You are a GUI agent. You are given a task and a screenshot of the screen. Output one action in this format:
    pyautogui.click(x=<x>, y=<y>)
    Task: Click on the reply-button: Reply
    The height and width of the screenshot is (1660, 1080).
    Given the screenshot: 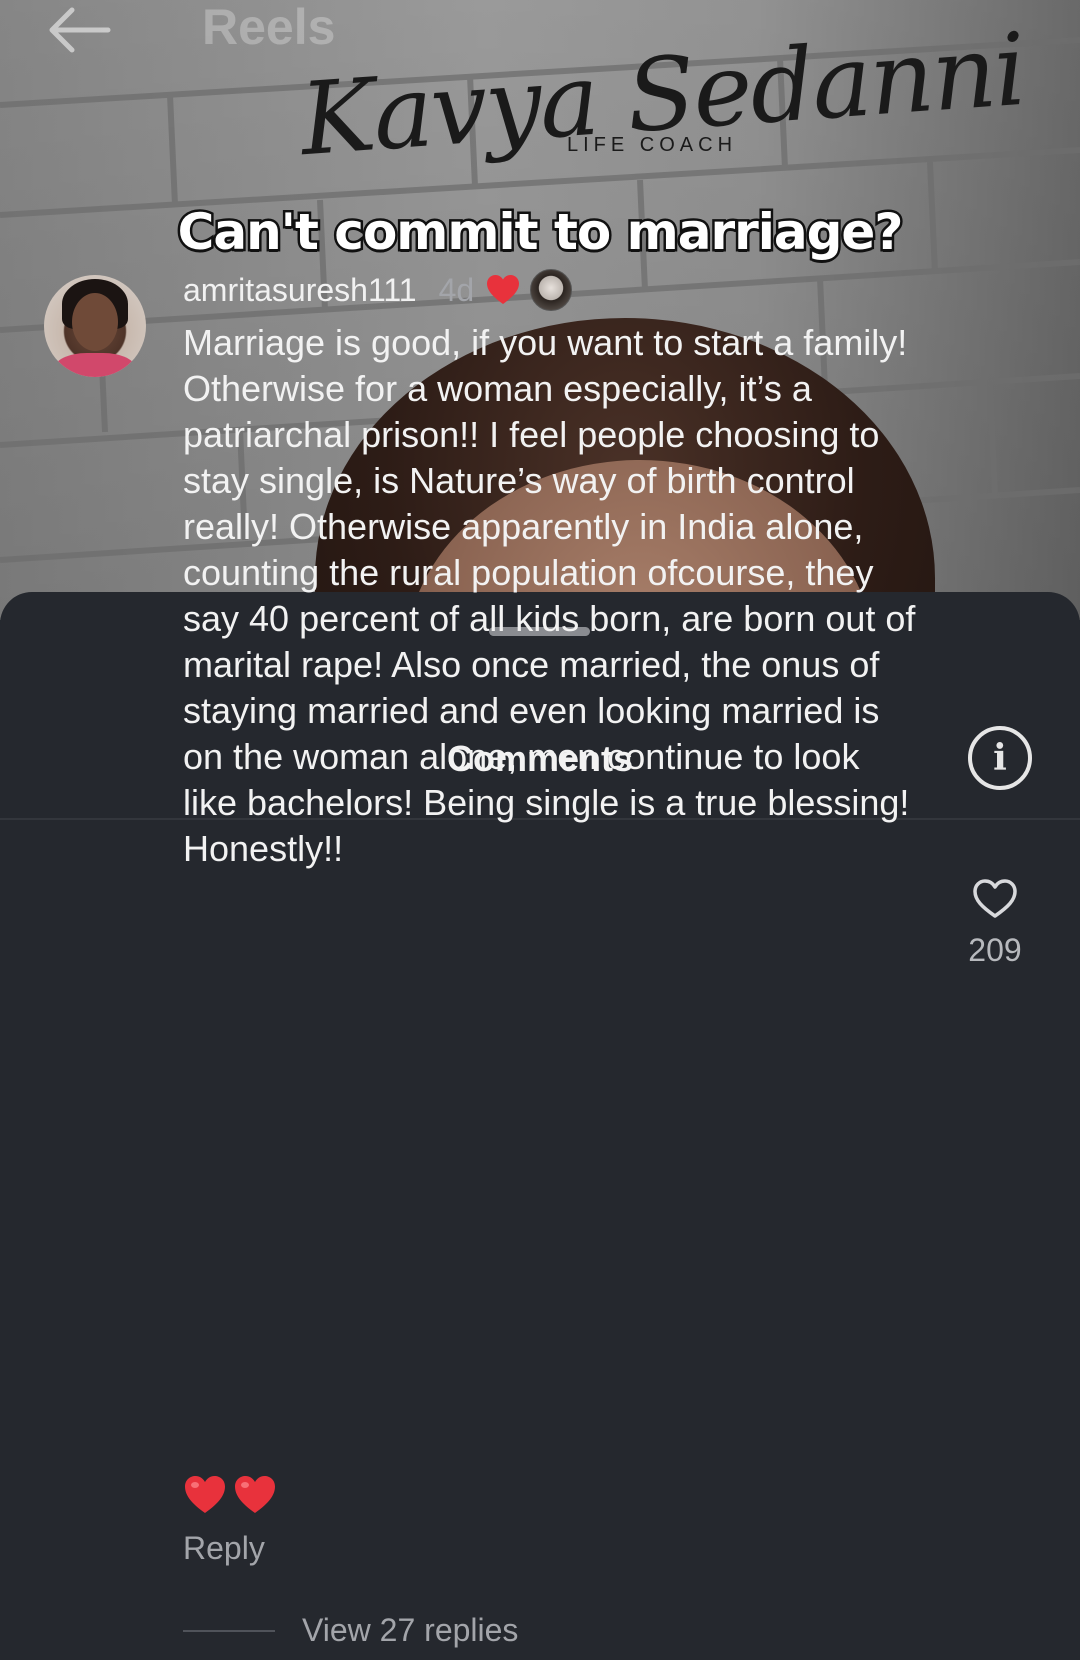 What is the action you would take?
    pyautogui.click(x=224, y=1548)
    